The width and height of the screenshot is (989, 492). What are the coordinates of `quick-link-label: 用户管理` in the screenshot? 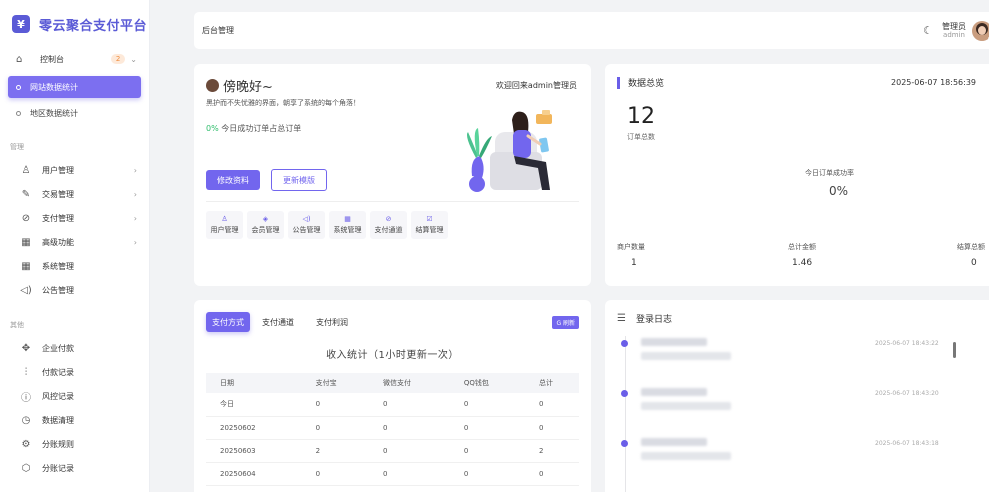 It's located at (224, 230).